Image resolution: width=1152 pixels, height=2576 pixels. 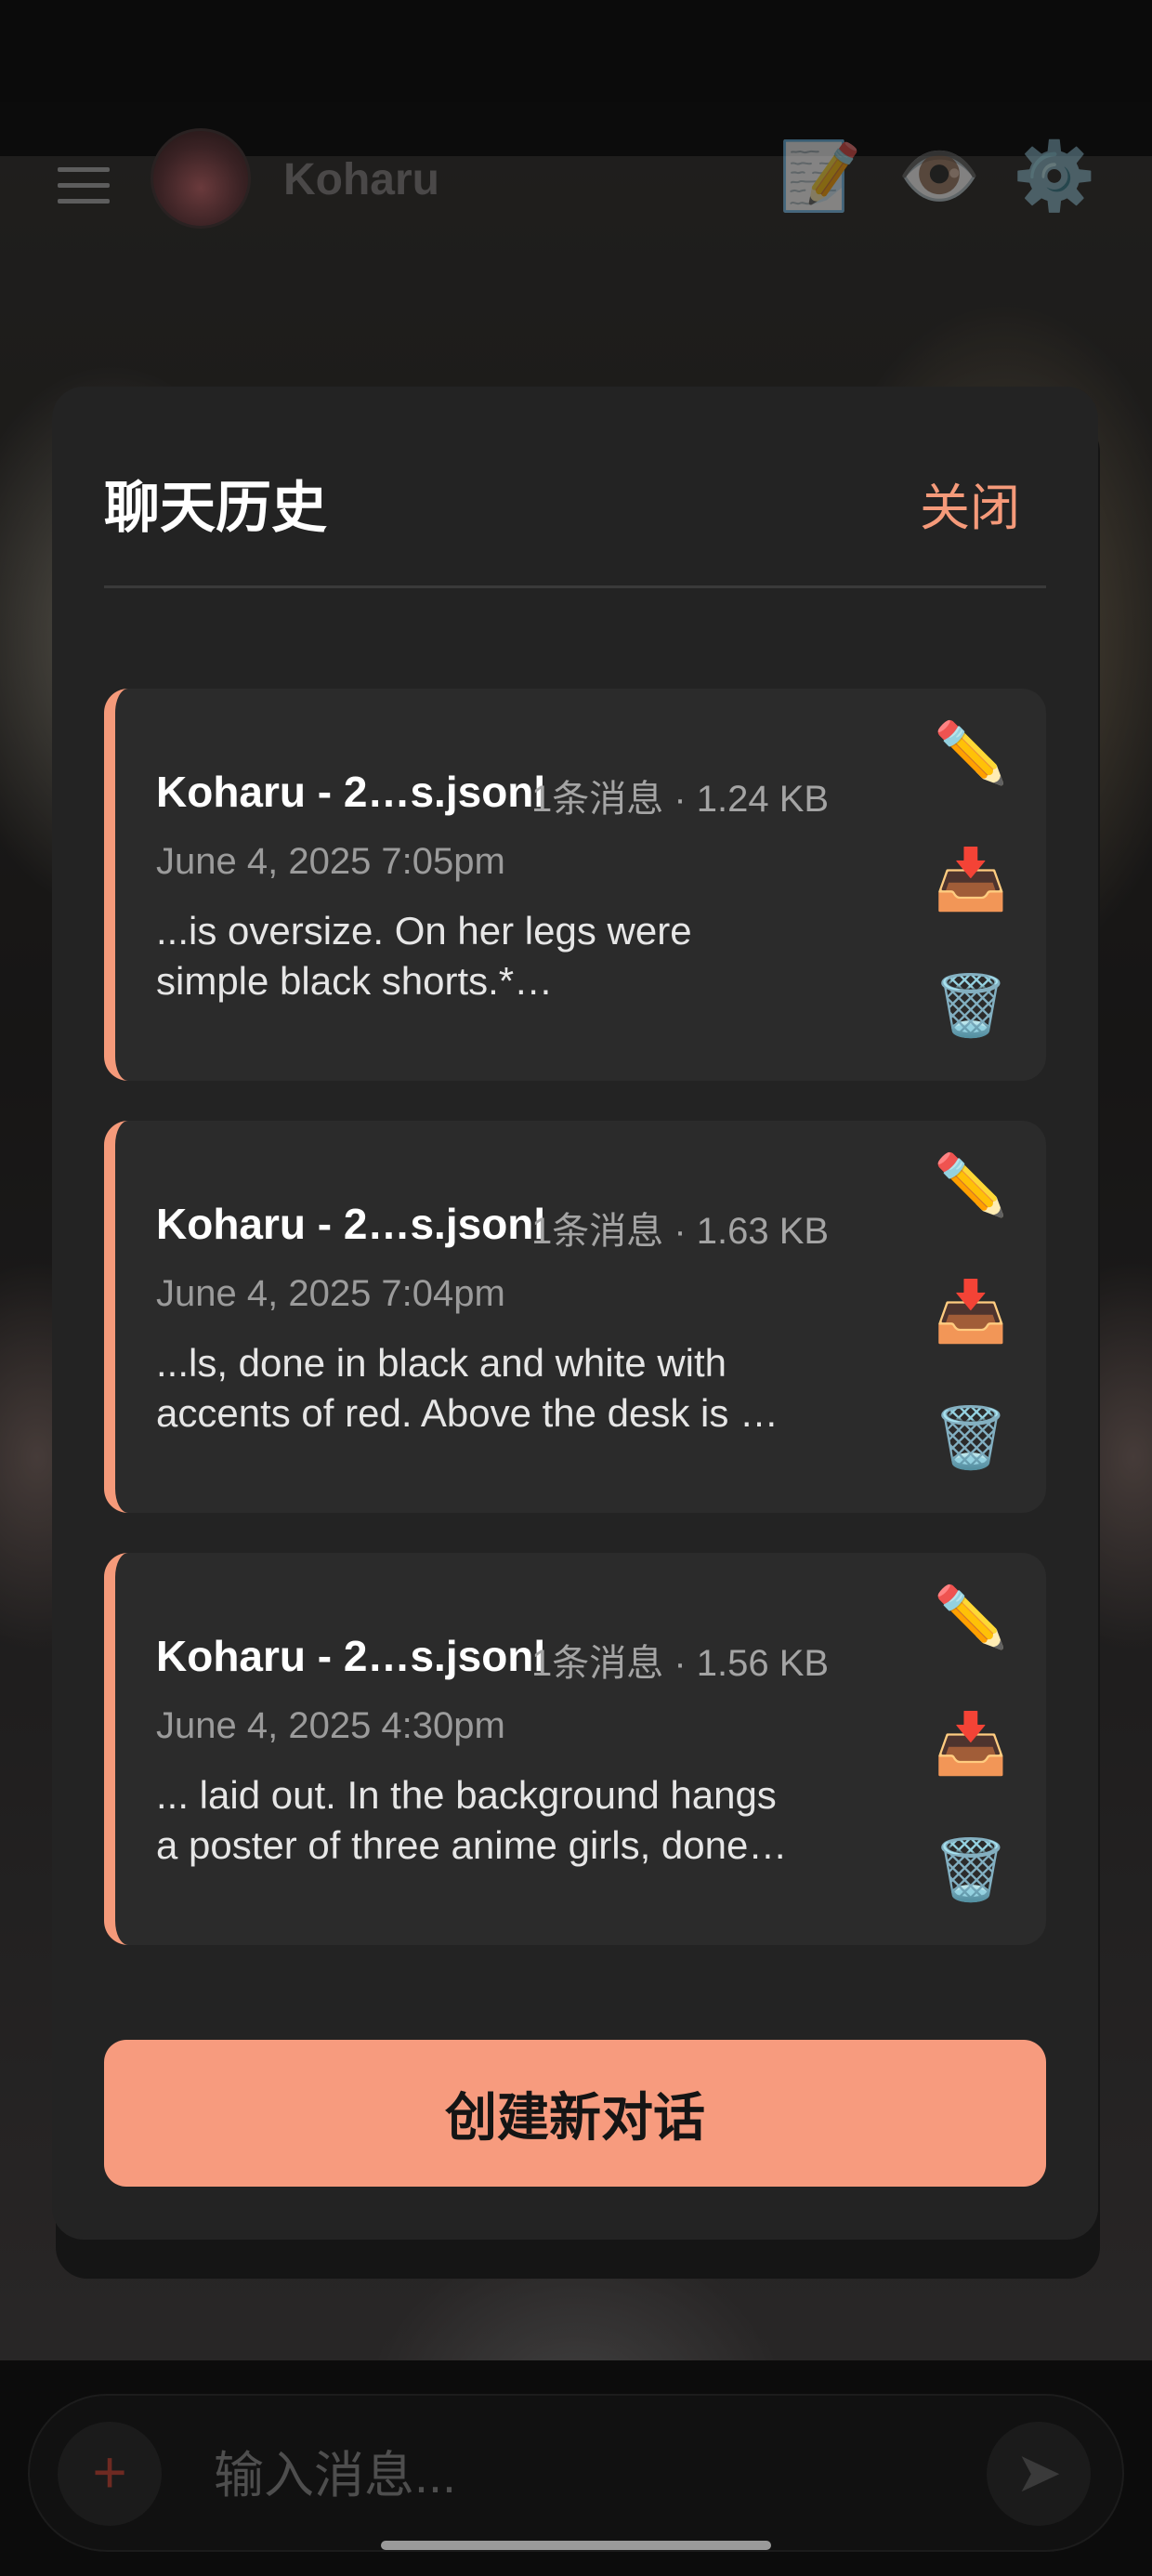 I want to click on app-title: Koharu, so click(x=361, y=179).